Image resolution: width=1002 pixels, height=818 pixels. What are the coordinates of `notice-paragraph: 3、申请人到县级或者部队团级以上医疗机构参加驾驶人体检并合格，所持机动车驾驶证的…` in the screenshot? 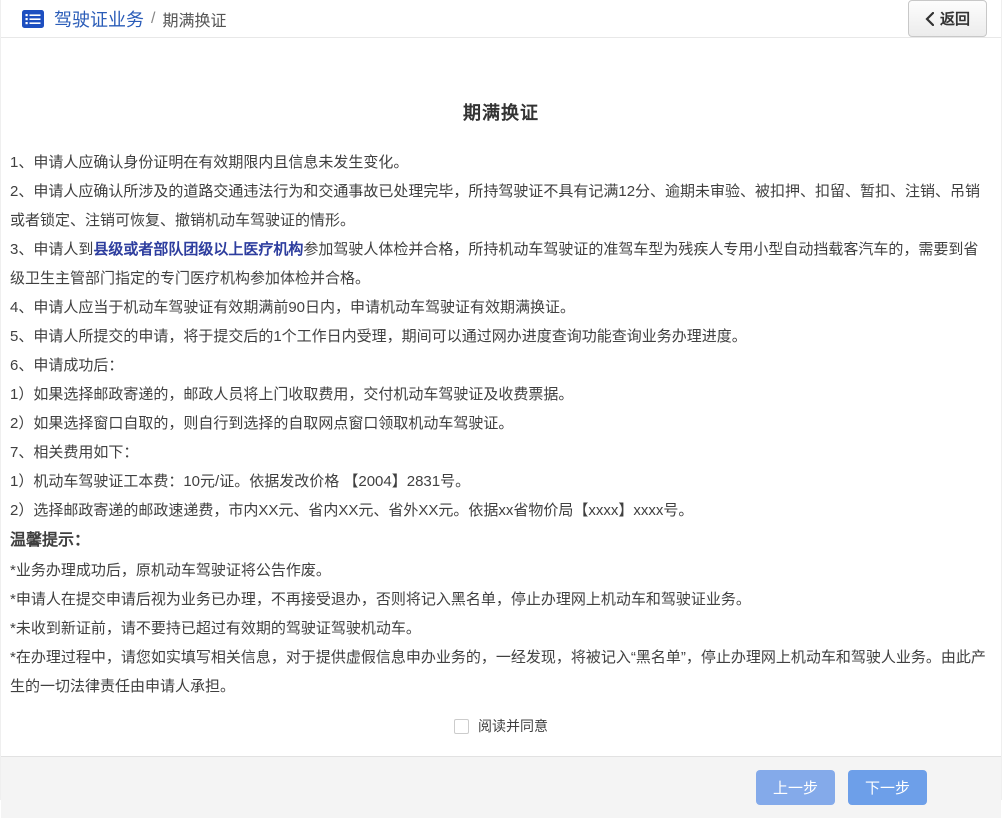 It's located at (494, 264).